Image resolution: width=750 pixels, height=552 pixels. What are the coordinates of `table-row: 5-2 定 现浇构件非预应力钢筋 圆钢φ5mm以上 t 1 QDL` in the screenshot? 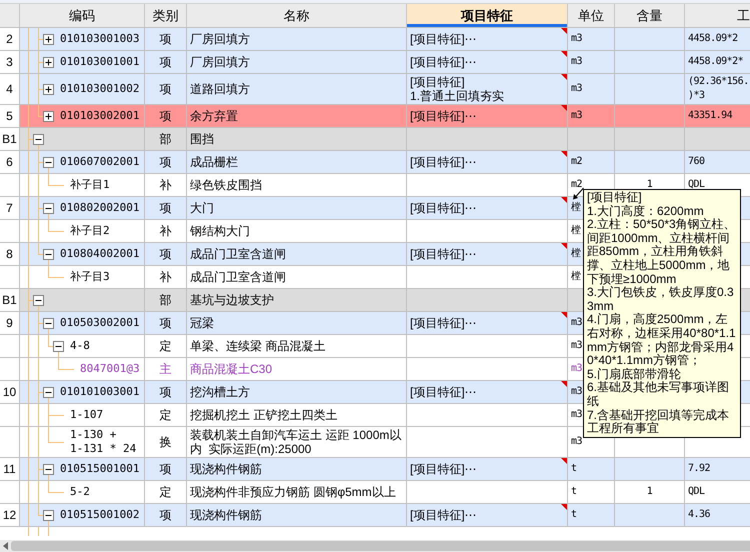 It's located at (375, 492).